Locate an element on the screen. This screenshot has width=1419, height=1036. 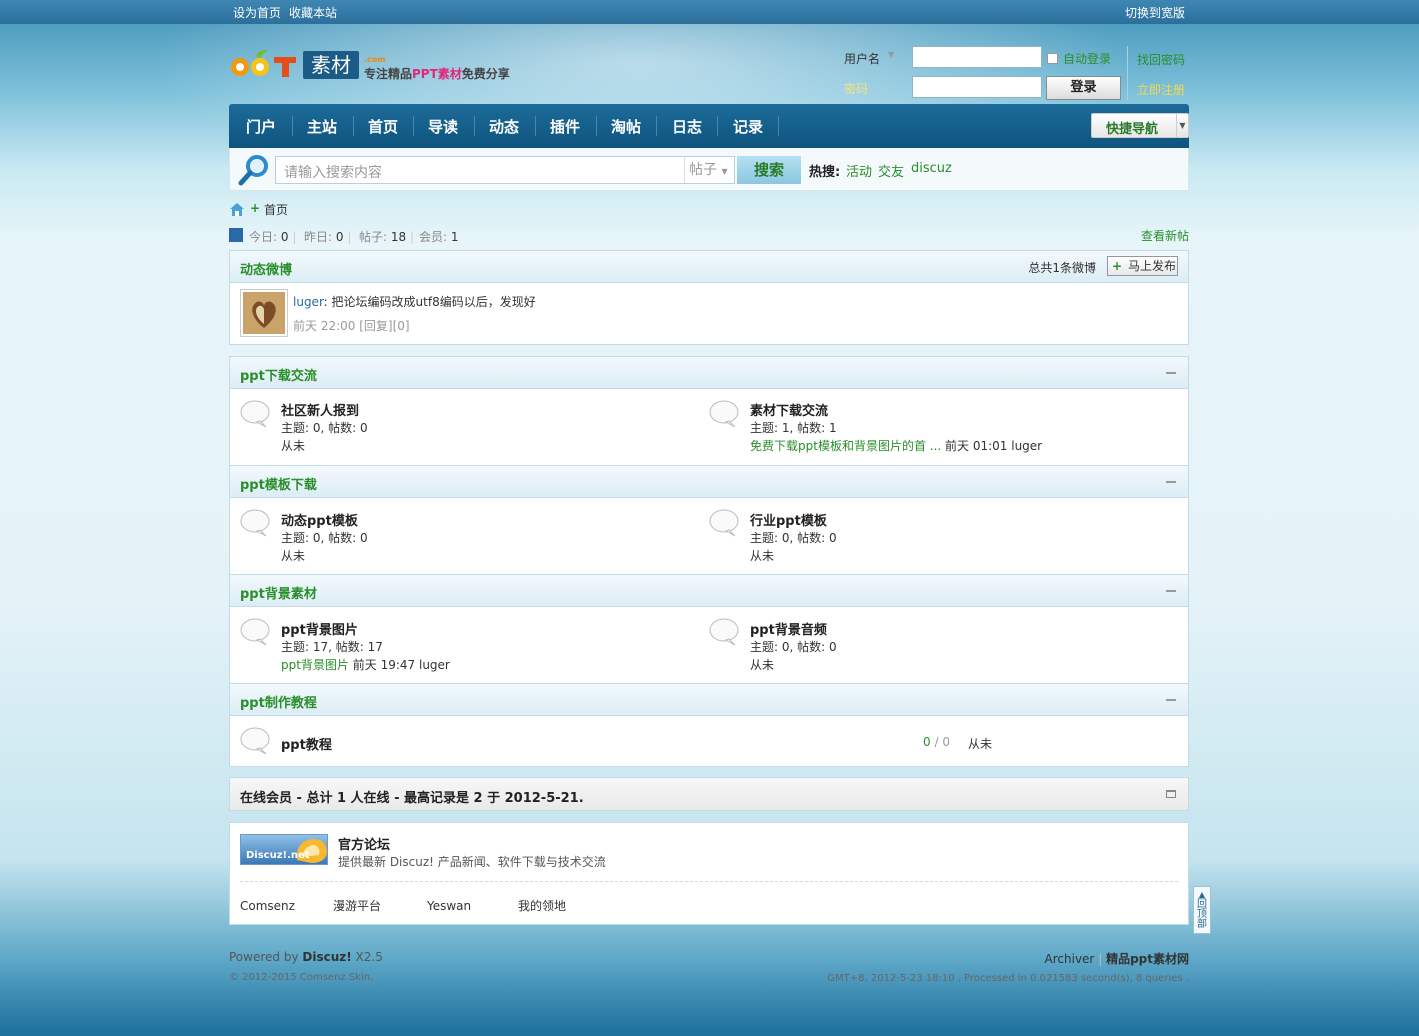
set-home-link: 设为首页 is located at coordinates (257, 12).